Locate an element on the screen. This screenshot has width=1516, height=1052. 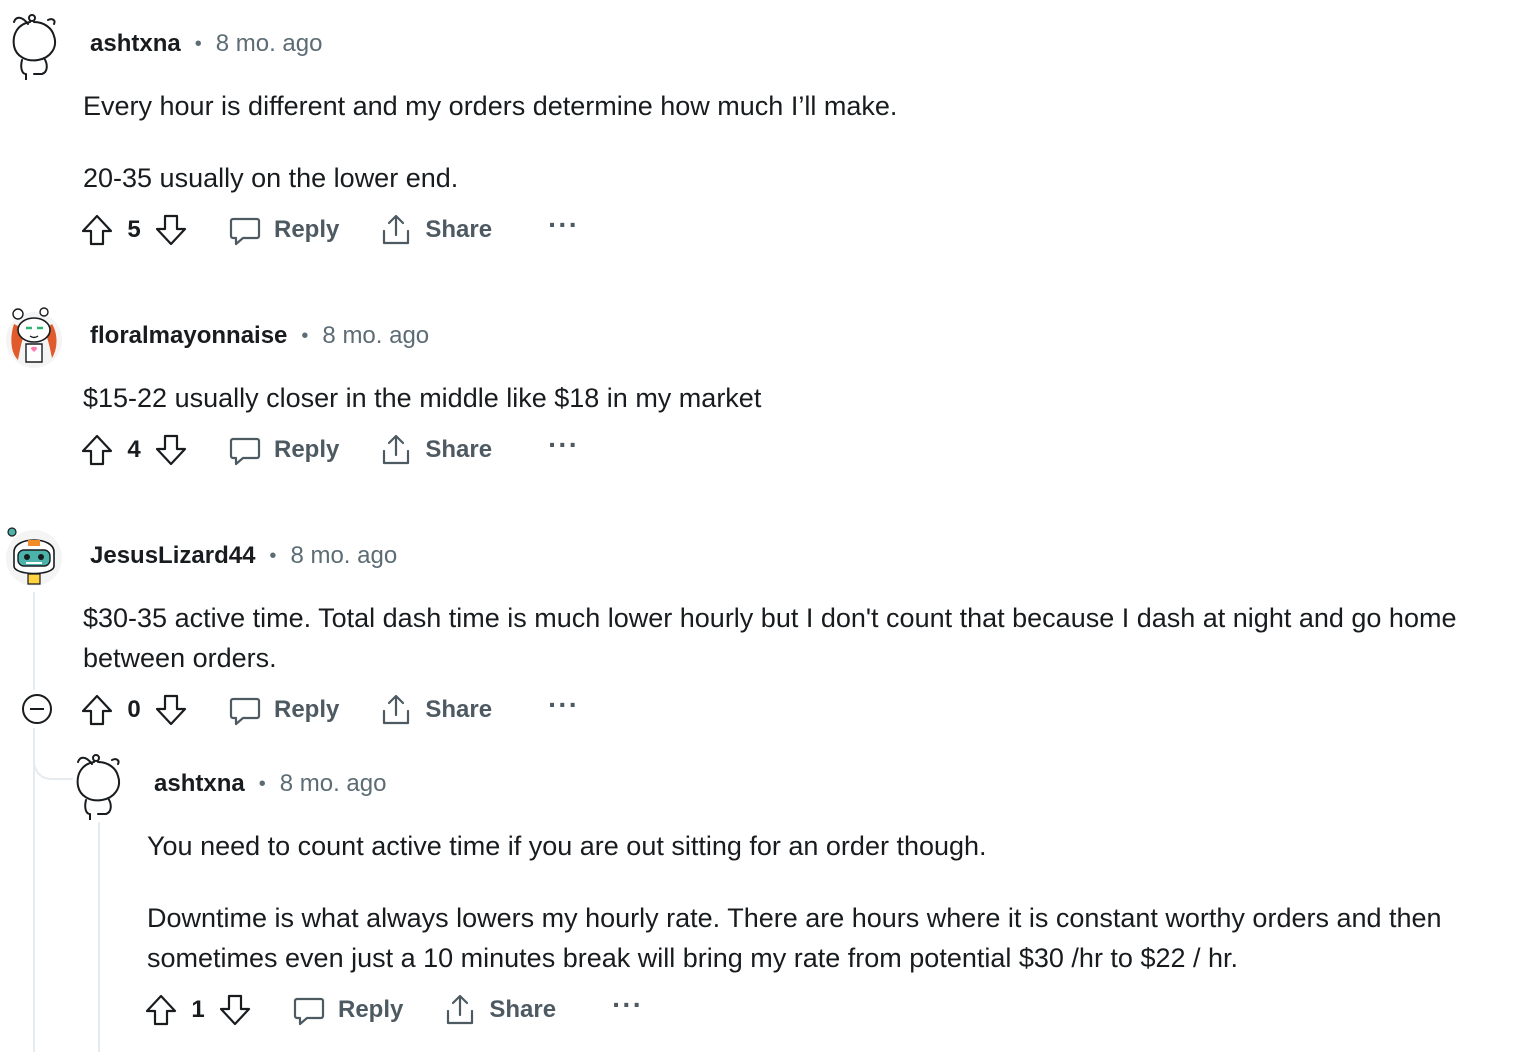
comment-actions: 1 Reply Share ··· is located at coordinates (393, 1010).